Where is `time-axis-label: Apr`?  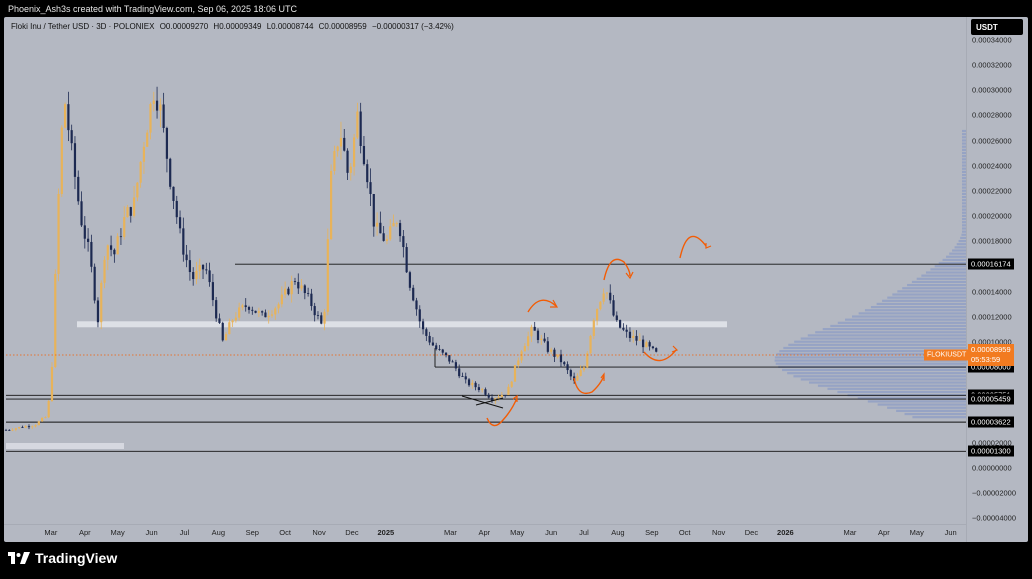
time-axis-label: Apr is located at coordinates (84, 532).